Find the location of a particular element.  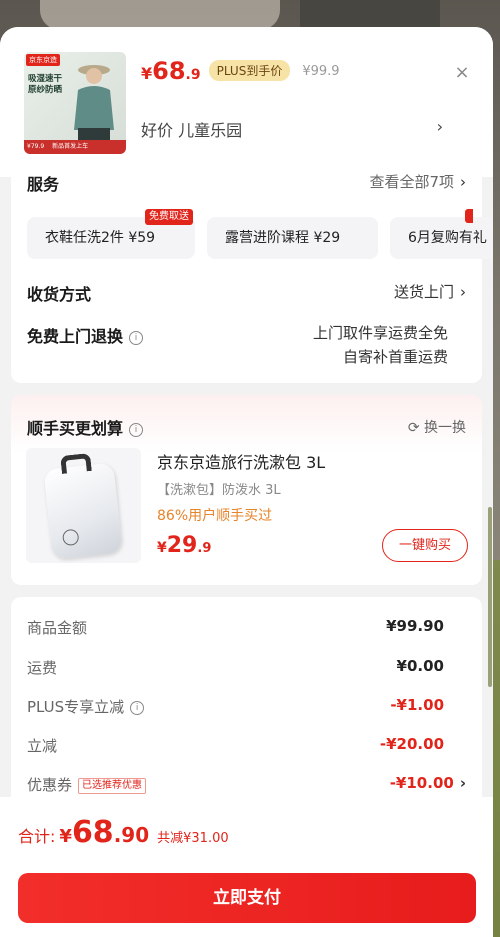

addon-title-text: 顺手买更划算 is located at coordinates (75, 428).